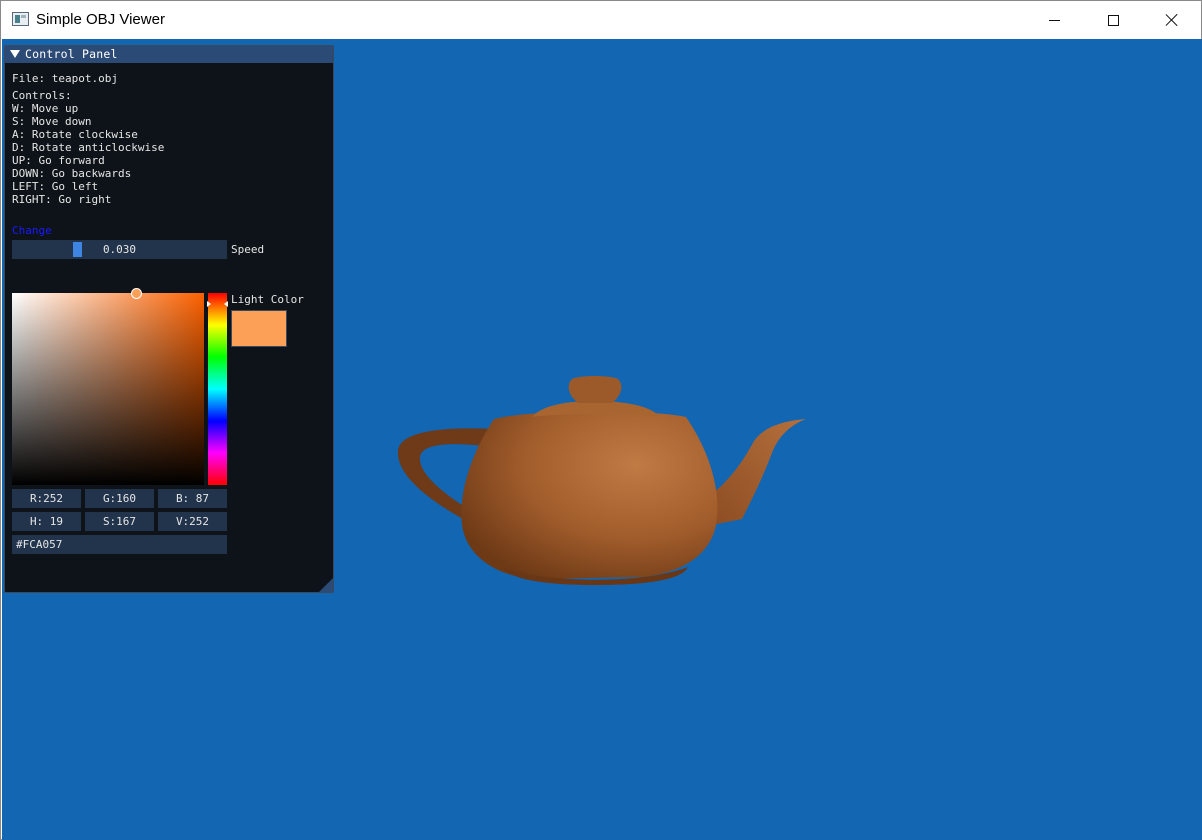 The image size is (1202, 840). I want to click on red-input: R:252, so click(46, 498).